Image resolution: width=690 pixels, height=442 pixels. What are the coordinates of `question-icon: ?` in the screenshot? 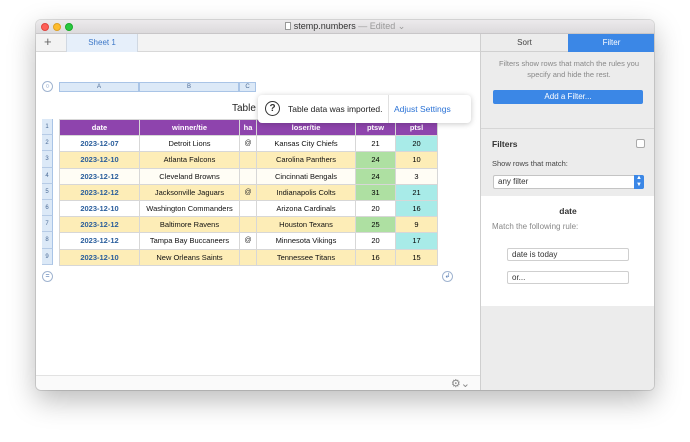 It's located at (272, 108).